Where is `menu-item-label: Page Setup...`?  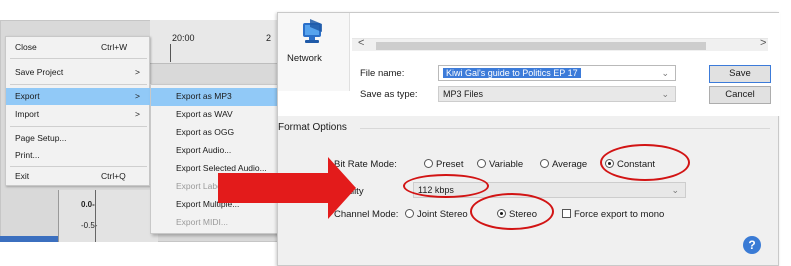
menu-item-label: Page Setup... is located at coordinates (41, 138).